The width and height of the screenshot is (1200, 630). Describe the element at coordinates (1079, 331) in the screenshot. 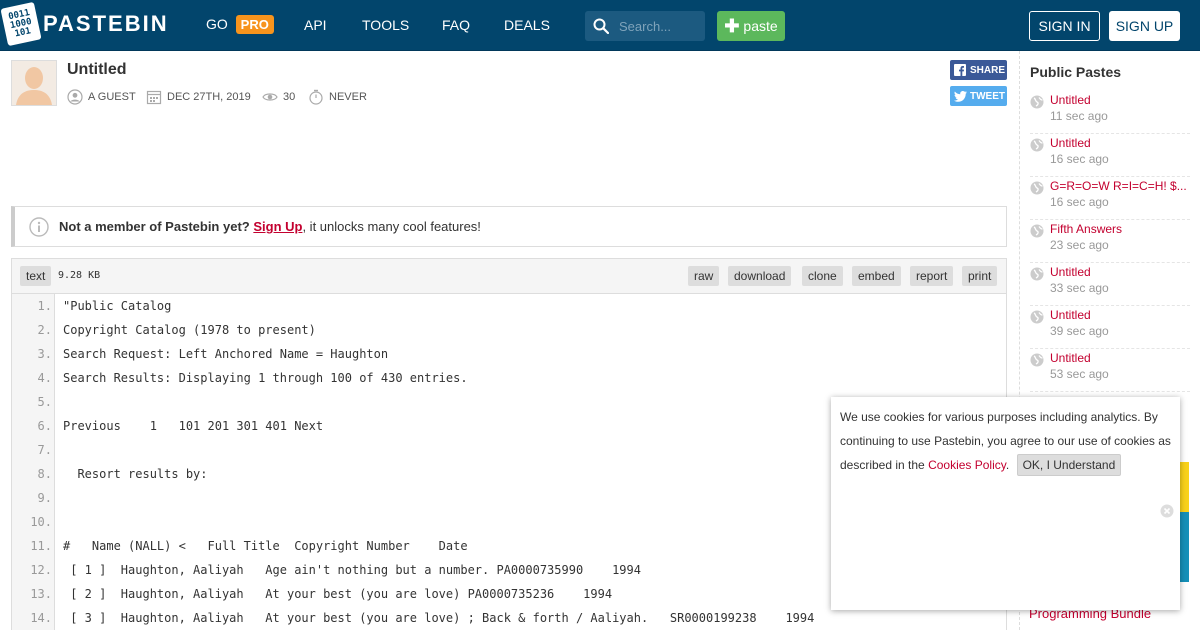

I see `public-paste-time: 39 sec ago` at that location.